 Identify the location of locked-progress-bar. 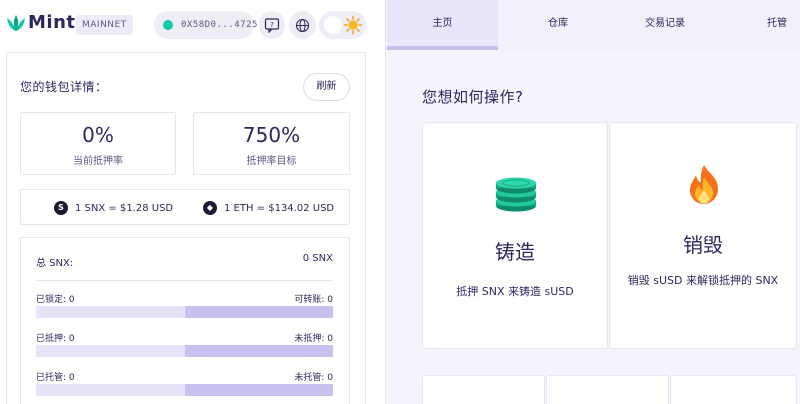
(184, 312).